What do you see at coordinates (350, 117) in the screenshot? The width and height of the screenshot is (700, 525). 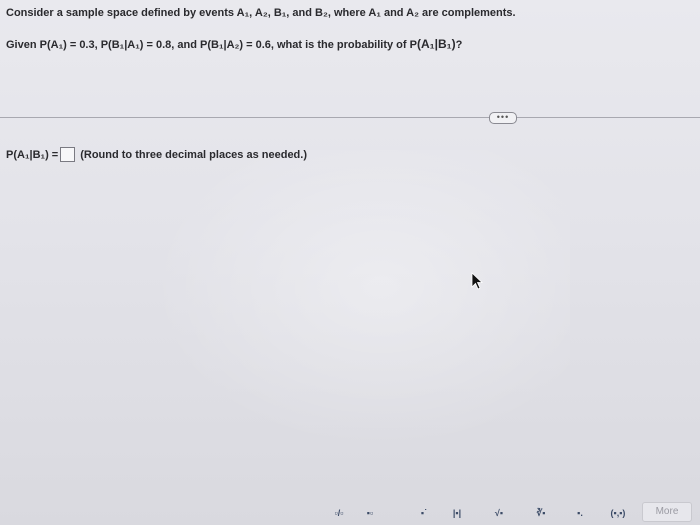 I see `section-divider` at bounding box center [350, 117].